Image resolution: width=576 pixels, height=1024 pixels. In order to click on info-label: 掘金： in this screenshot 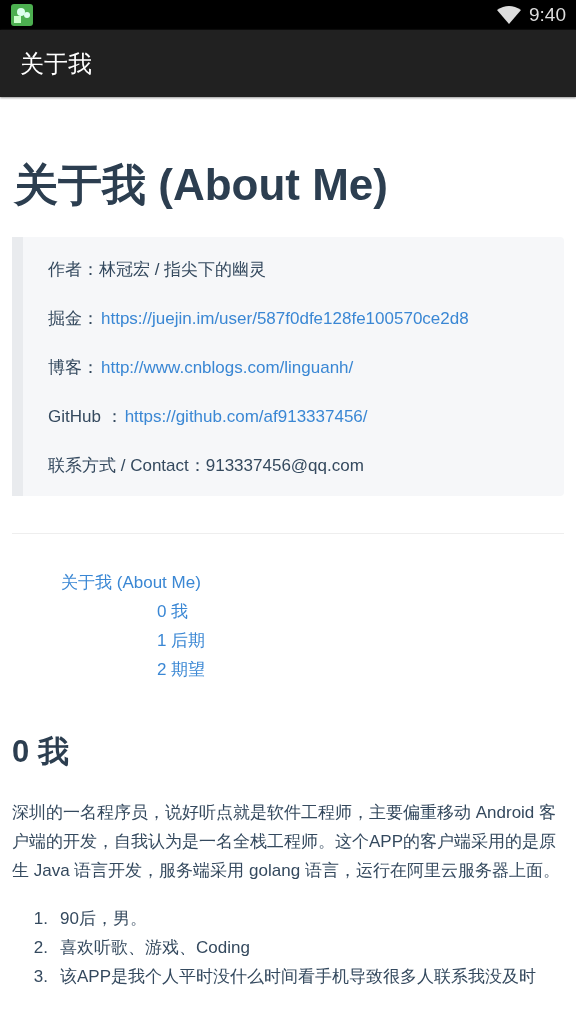, I will do `click(73, 318)`.